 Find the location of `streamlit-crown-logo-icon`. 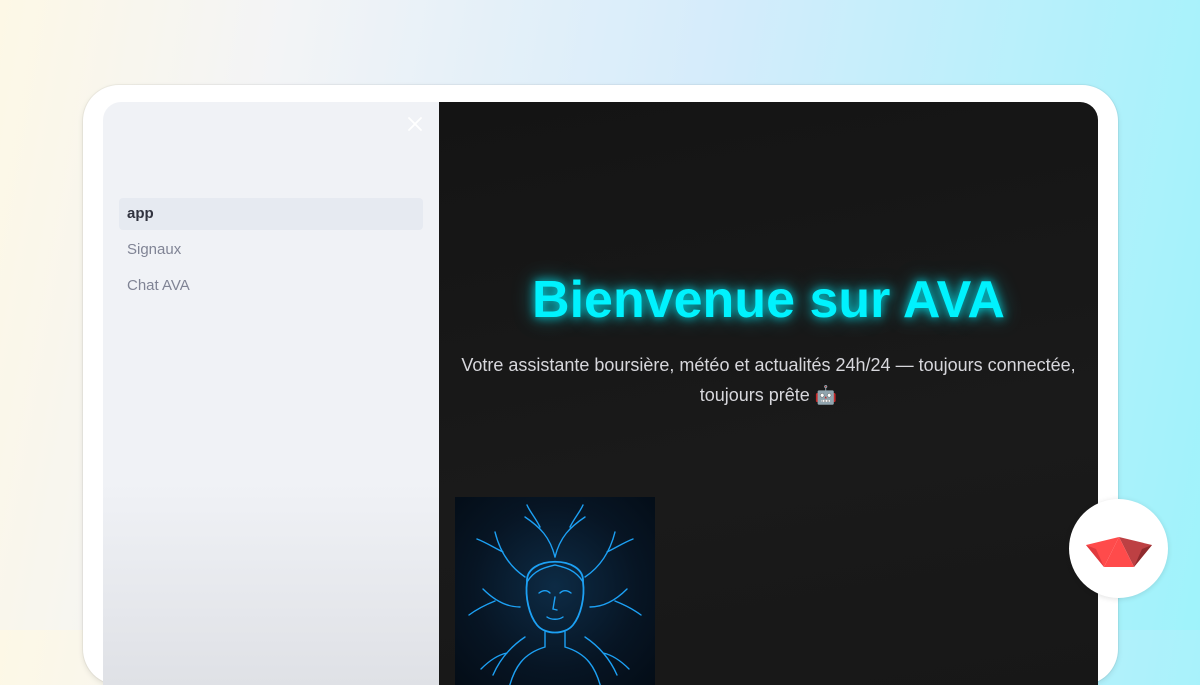

streamlit-crown-logo-icon is located at coordinates (1118, 551).